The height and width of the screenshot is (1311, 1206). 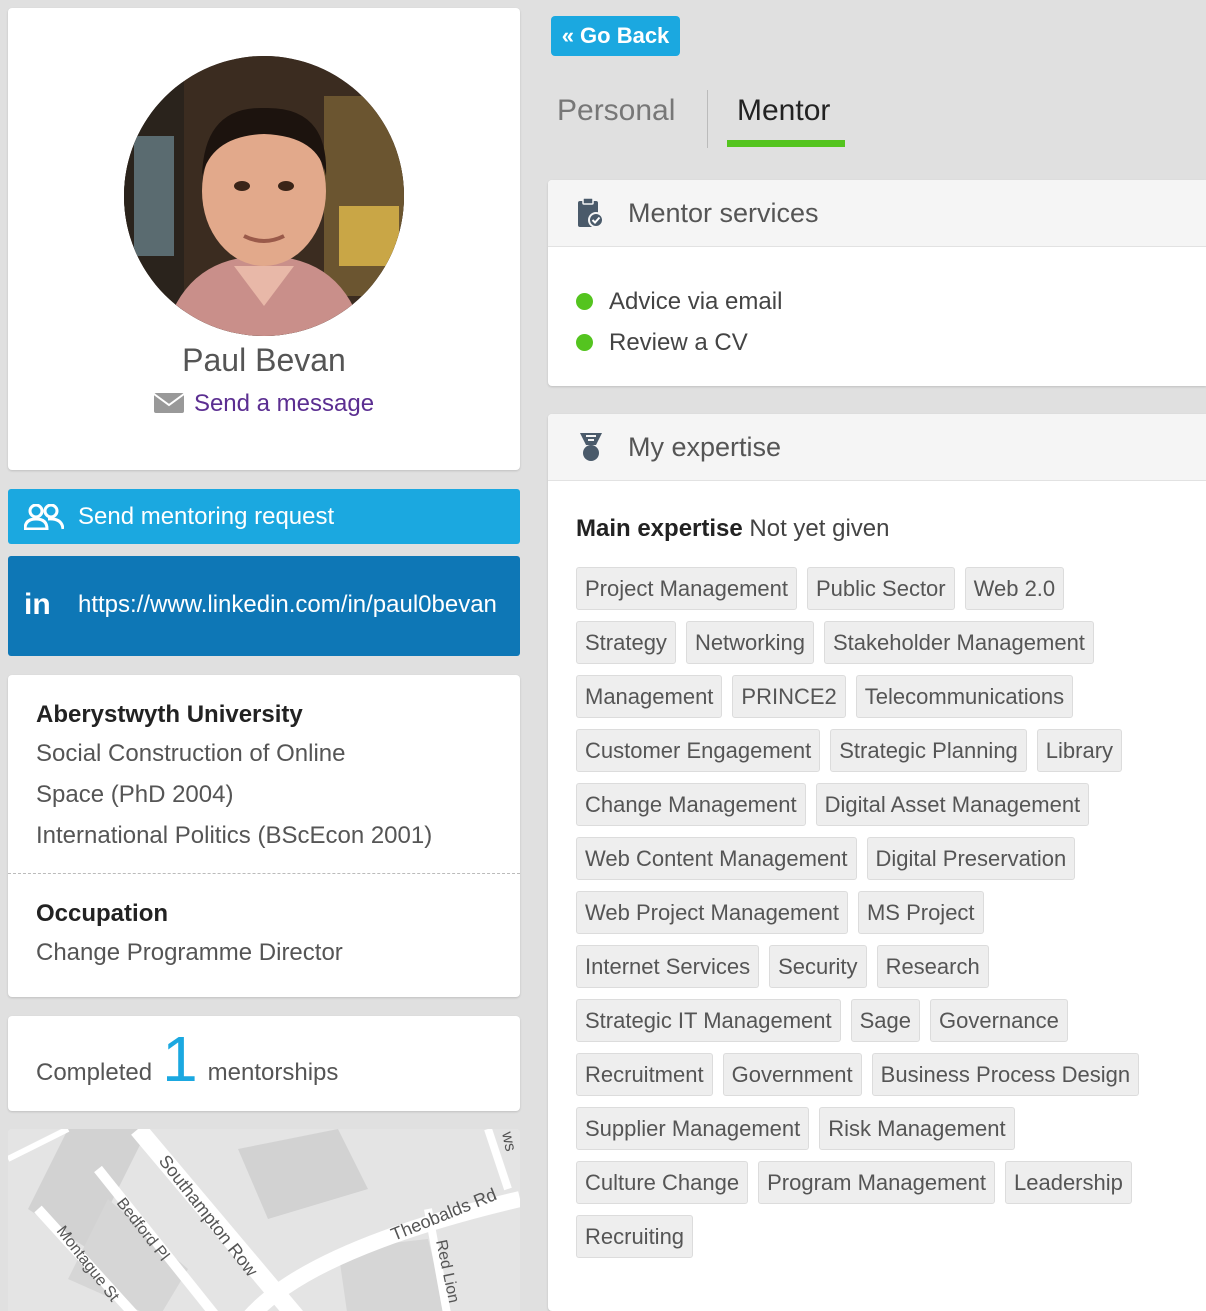 I want to click on tab-separator, so click(x=707, y=119).